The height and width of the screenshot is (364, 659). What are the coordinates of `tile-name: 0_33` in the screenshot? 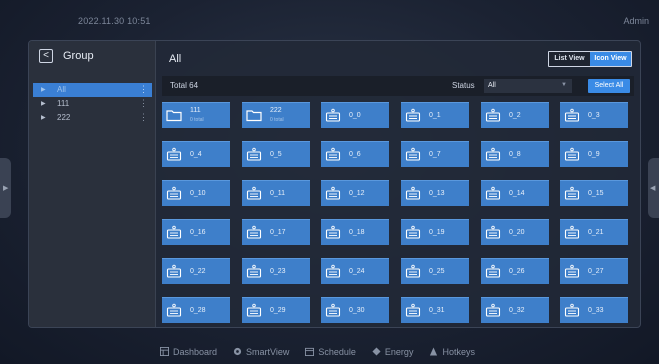 It's located at (596, 310).